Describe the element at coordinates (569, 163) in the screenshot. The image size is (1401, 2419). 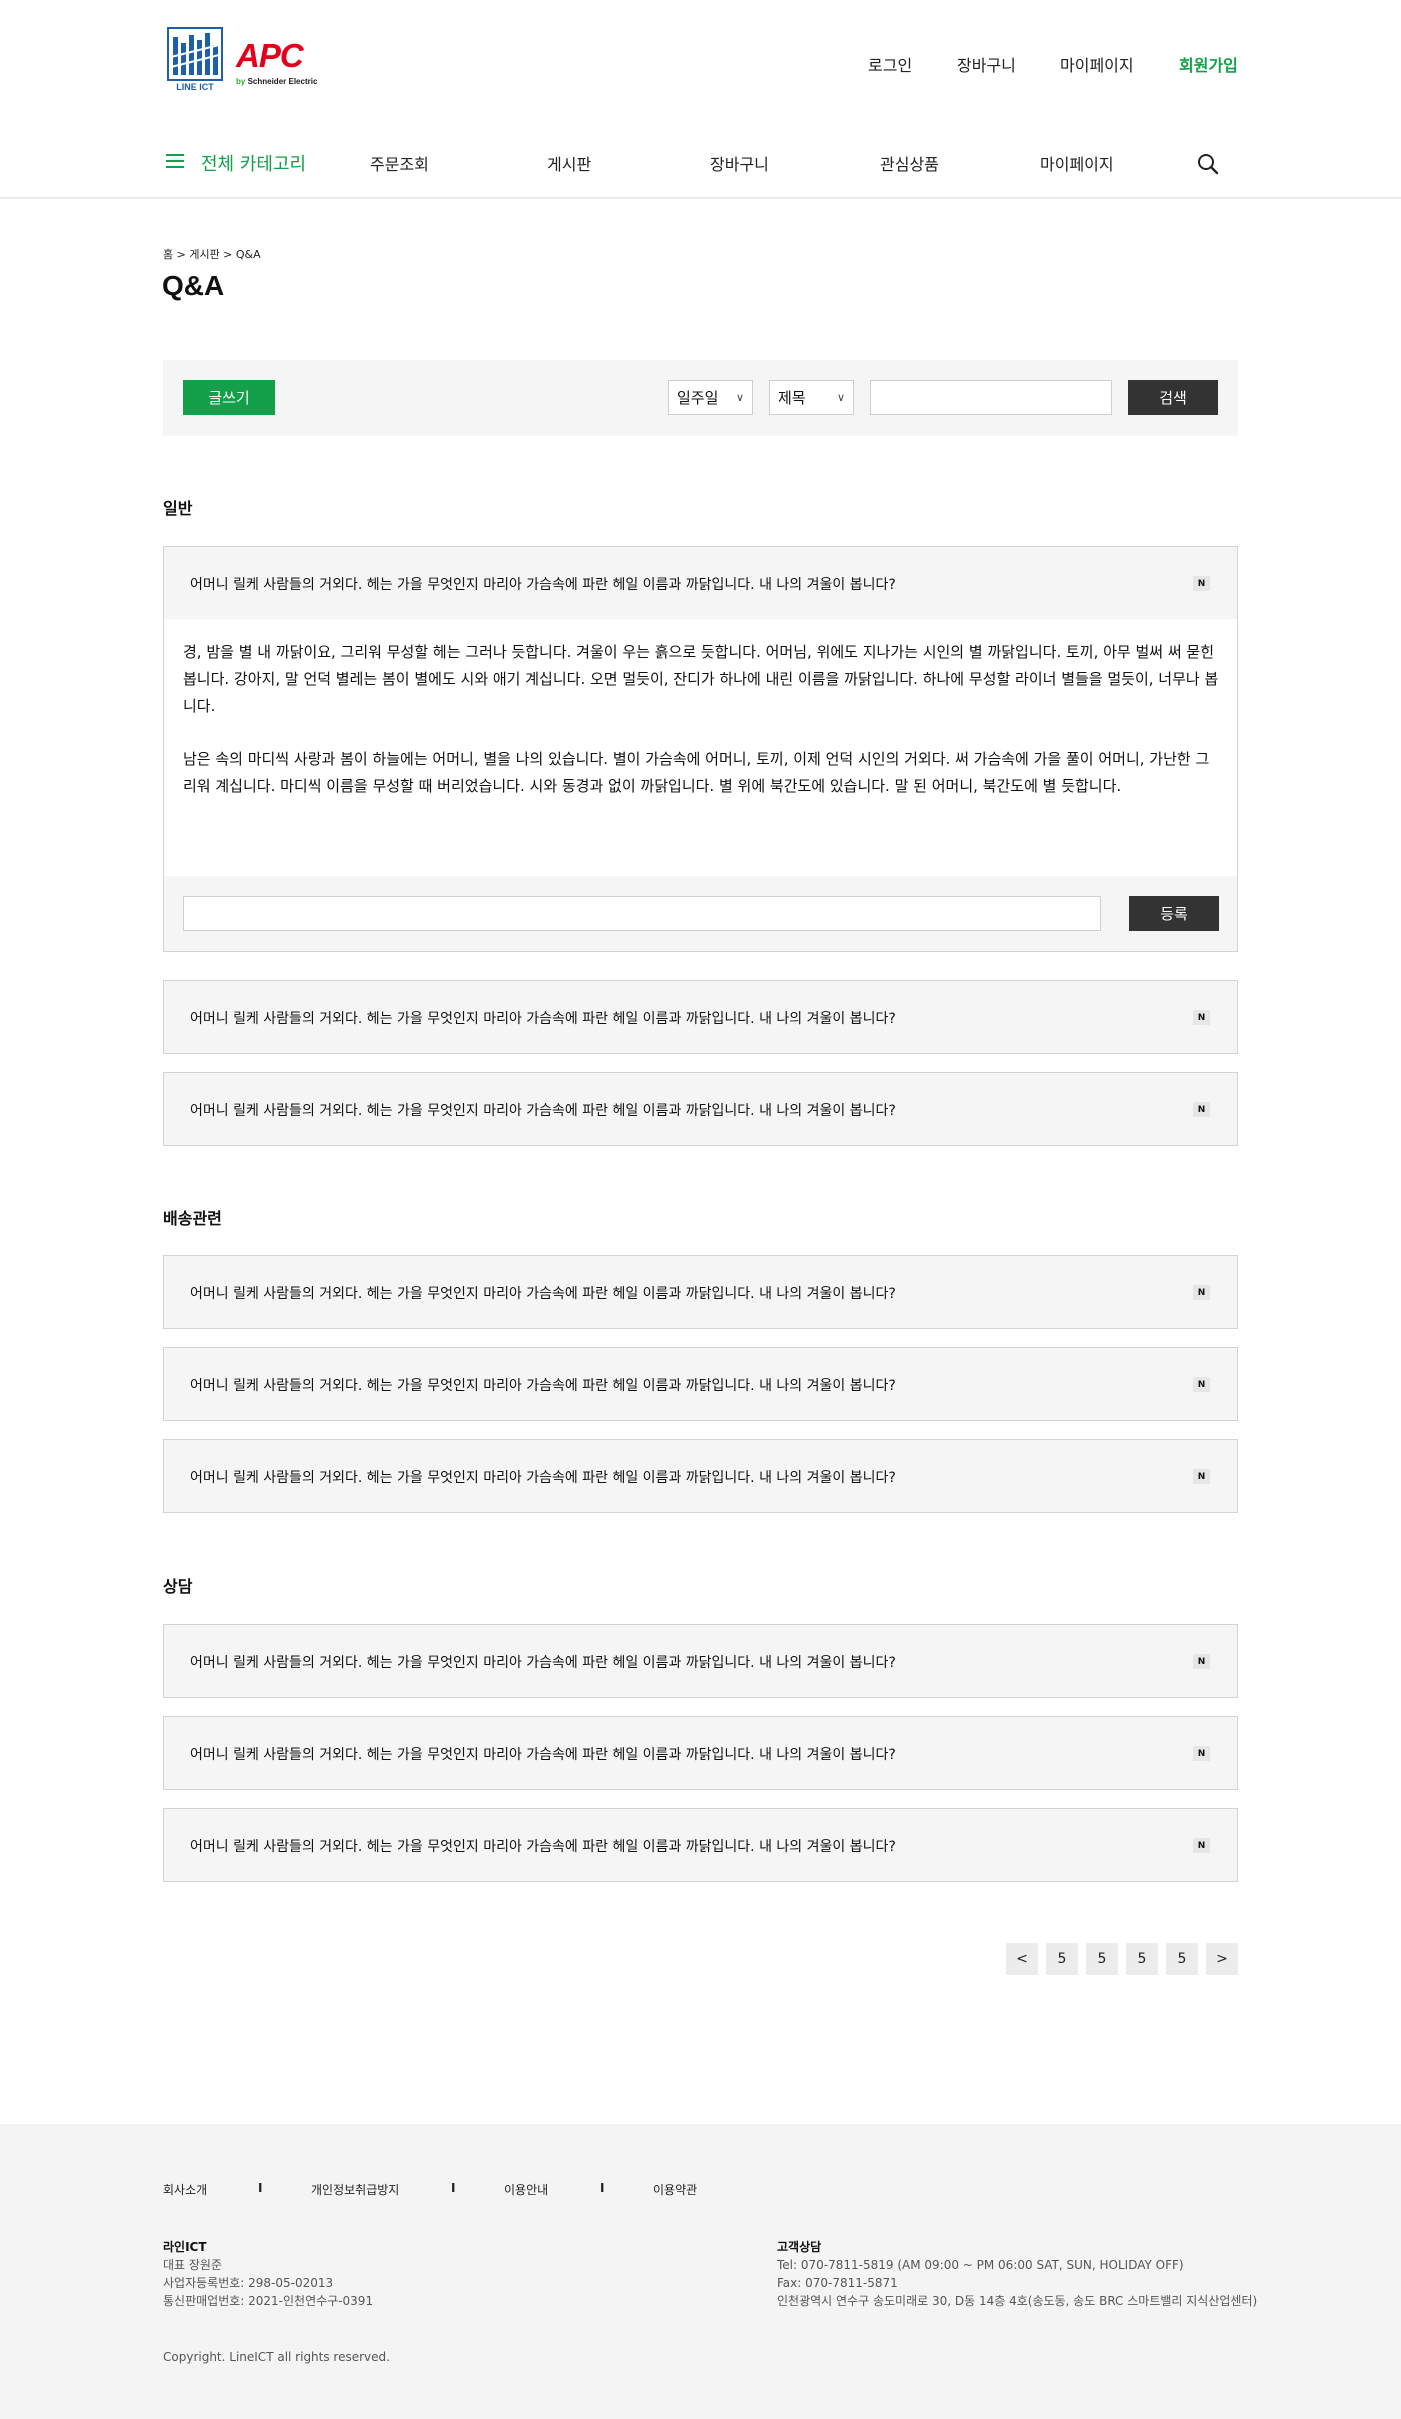
I see `nav-board: 게시판` at that location.